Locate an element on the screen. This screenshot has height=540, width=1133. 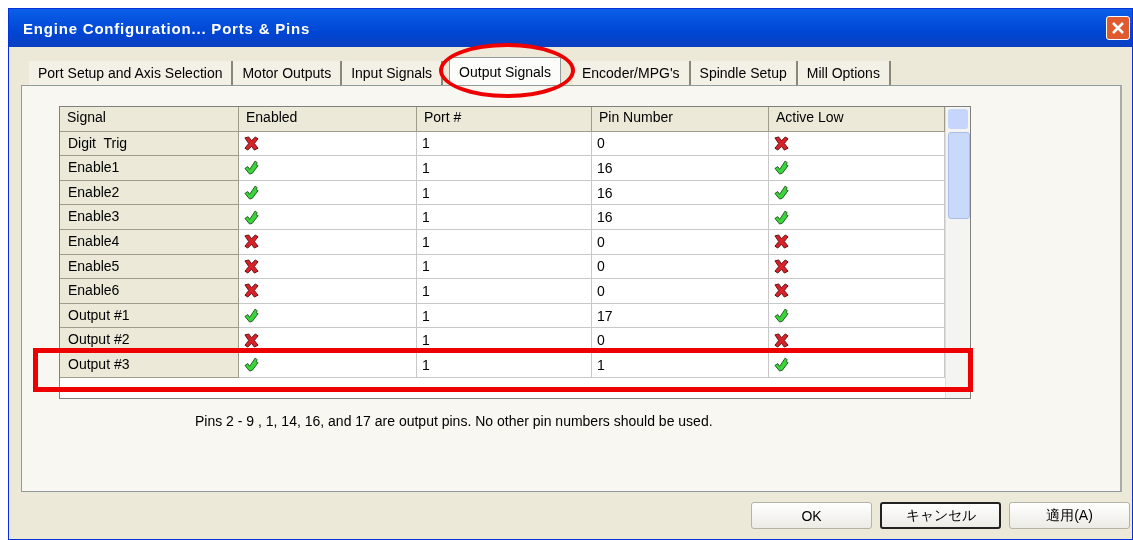
tab: Input Signals is located at coordinates (393, 73).